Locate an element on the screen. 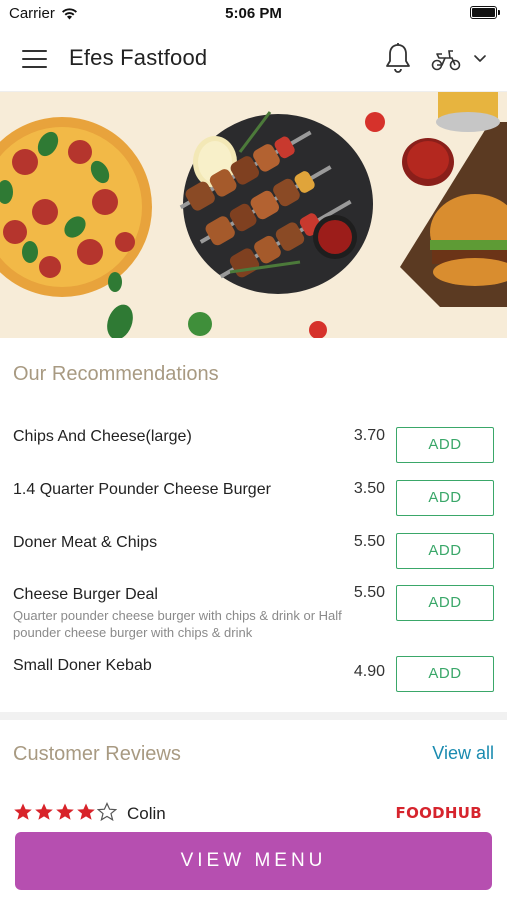 Image resolution: width=507 pixels, height=900 pixels. item-price: 3.50 is located at coordinates (369, 488).